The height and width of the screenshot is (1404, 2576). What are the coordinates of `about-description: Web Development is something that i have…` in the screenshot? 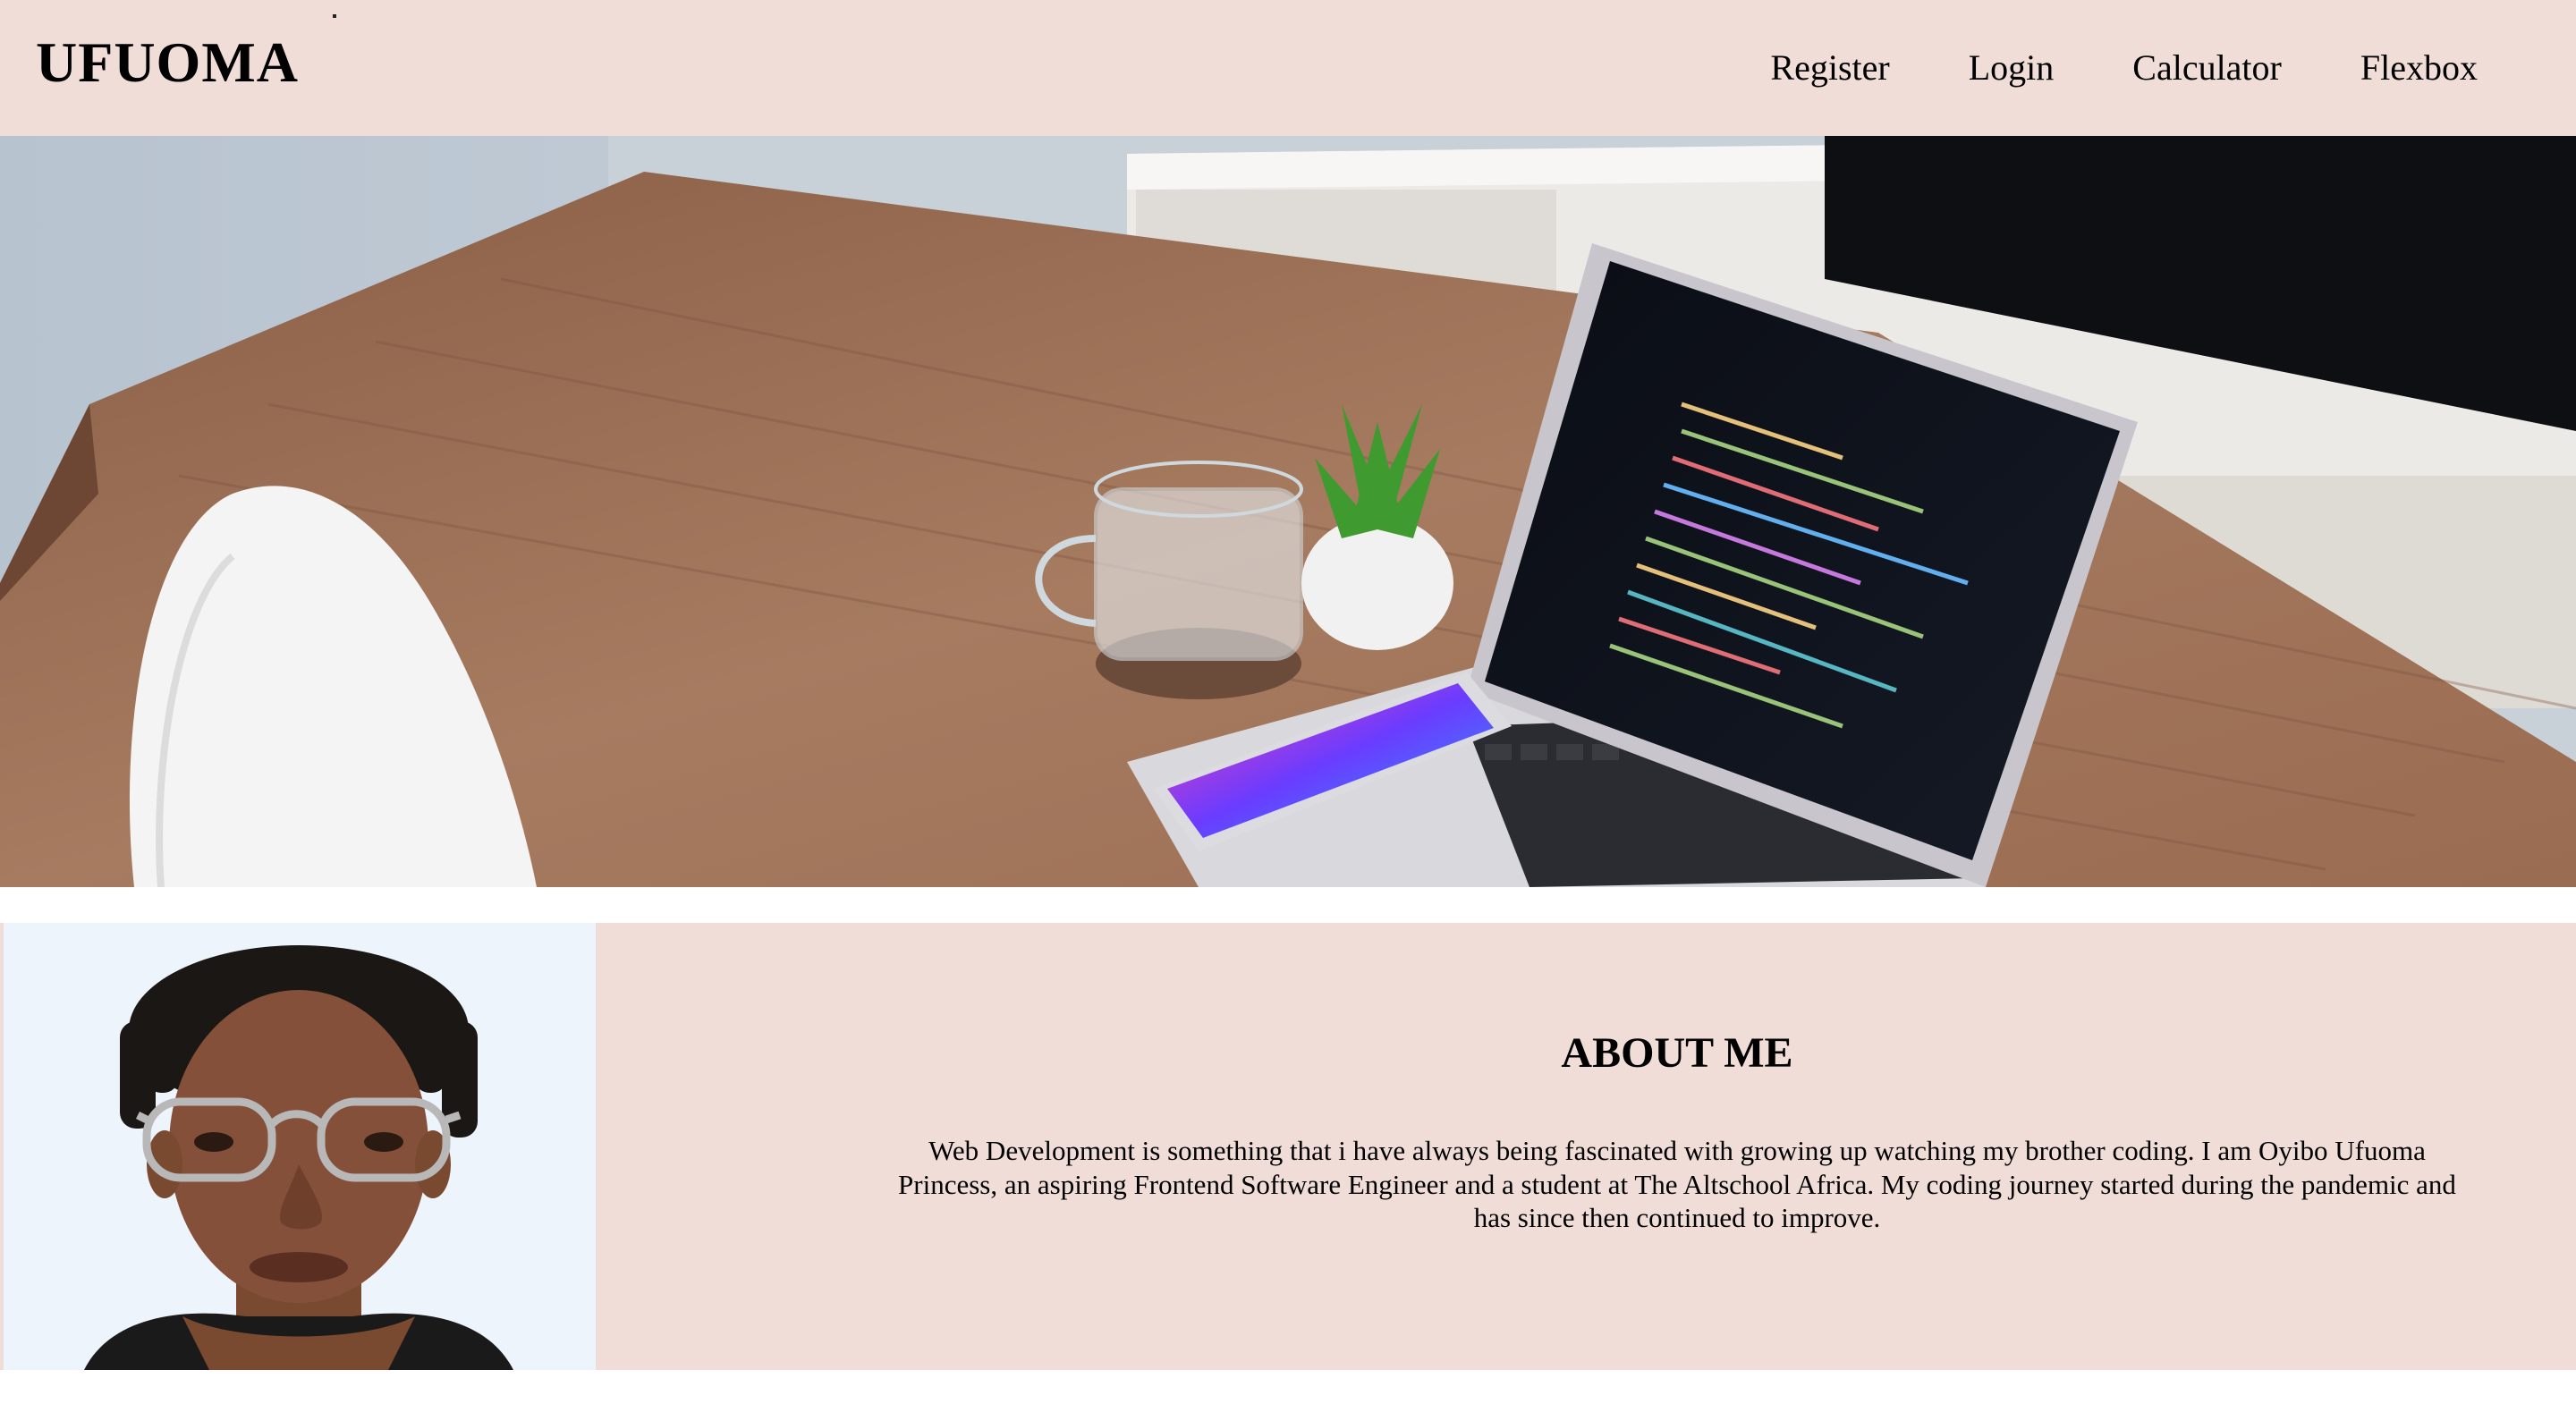 It's located at (1677, 1184).